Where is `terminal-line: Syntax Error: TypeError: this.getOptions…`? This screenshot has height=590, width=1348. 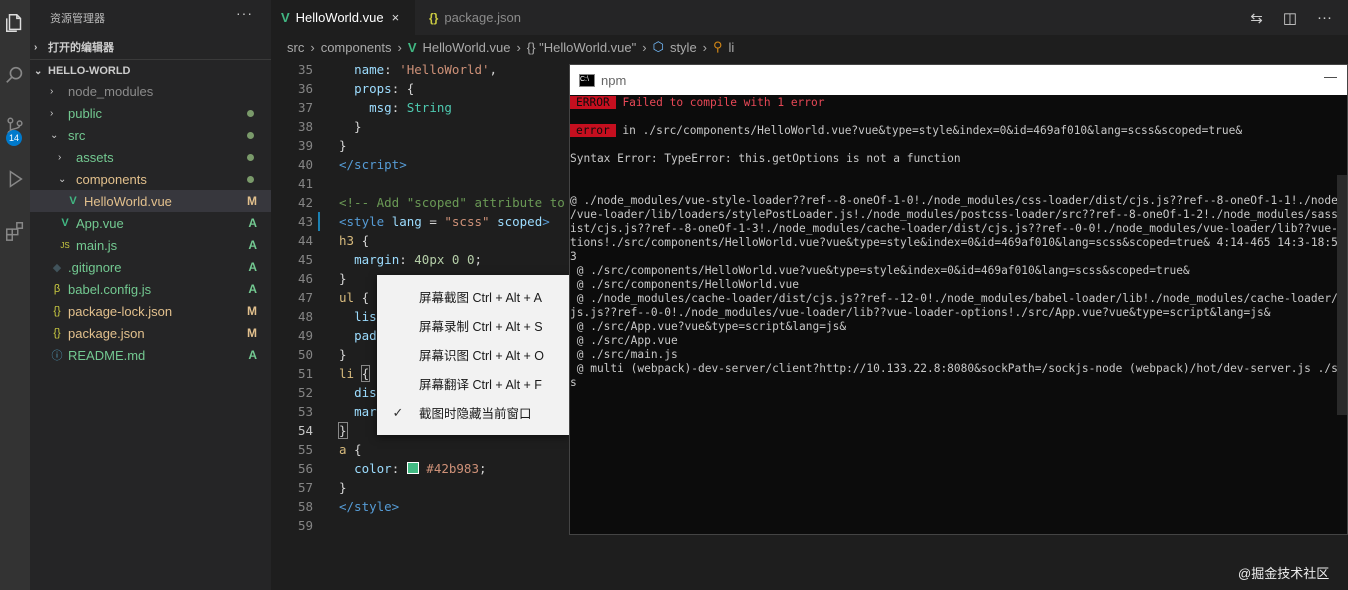 terminal-line: Syntax Error: TypeError: this.getOptions… is located at coordinates (765, 158).